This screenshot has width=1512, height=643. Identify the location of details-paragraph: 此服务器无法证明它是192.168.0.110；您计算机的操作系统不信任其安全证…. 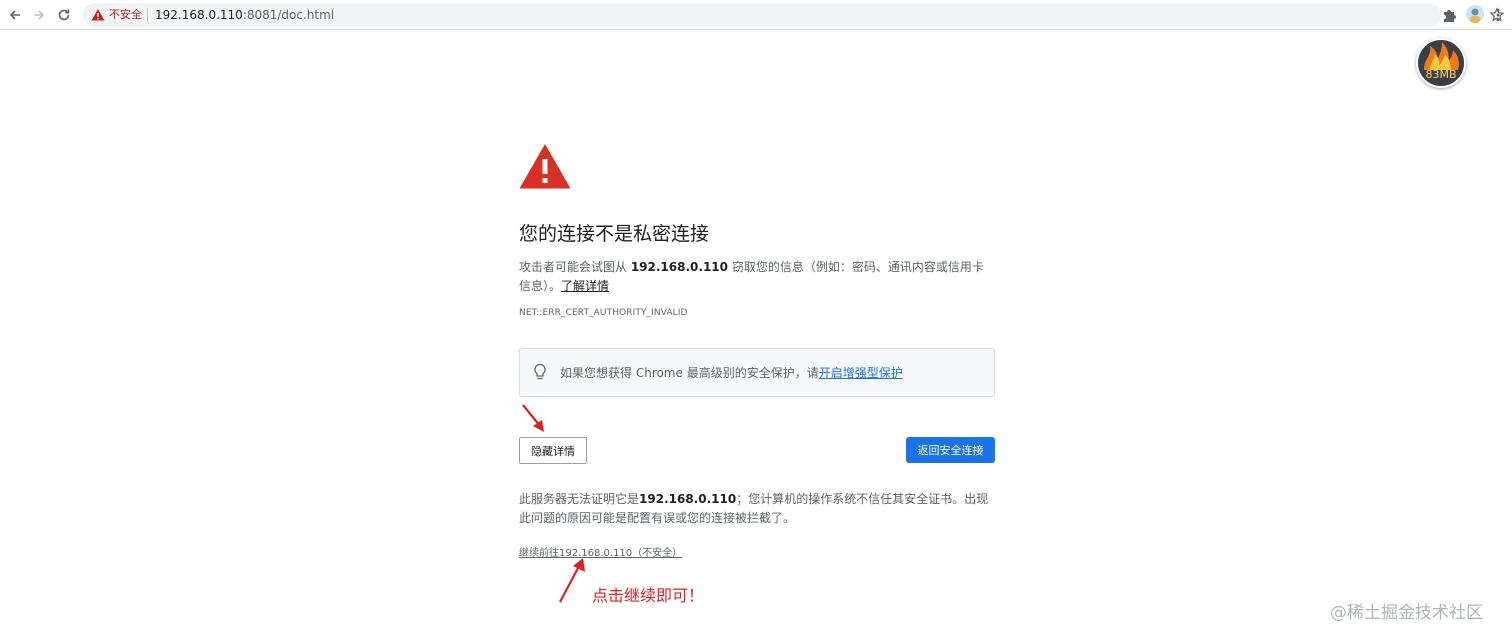
(754, 509).